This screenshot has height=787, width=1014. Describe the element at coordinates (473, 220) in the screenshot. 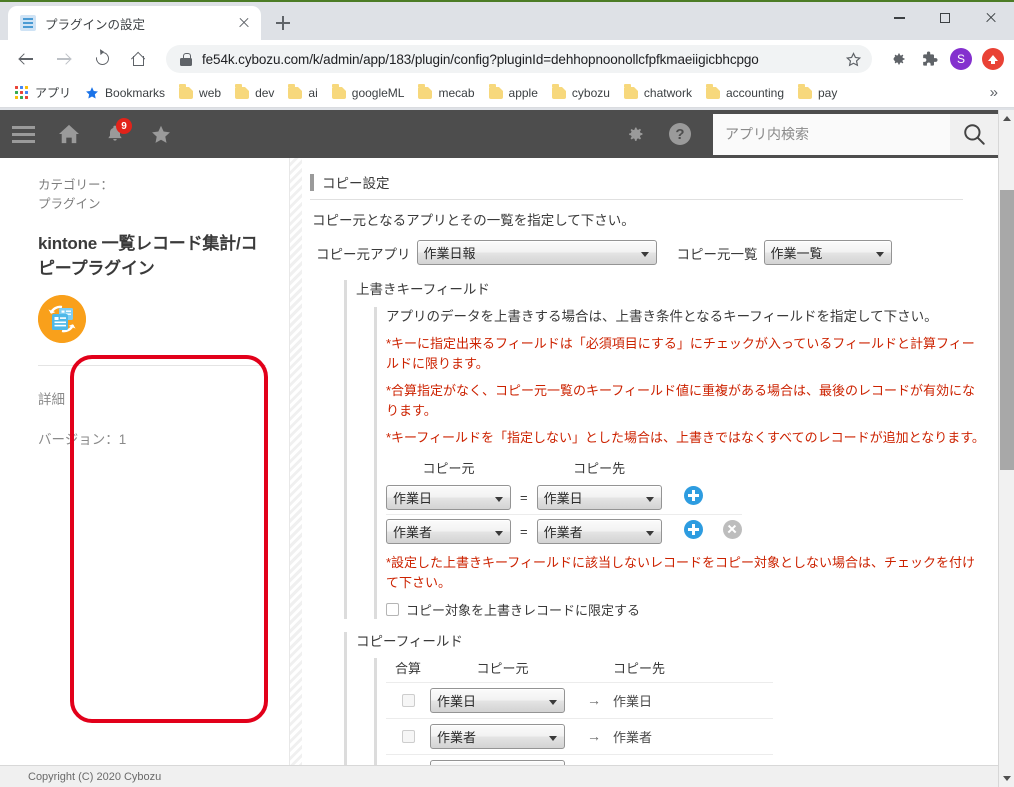

I see `lead-text: コピー元となるアプリとその一覧を指定して下さい。` at that location.